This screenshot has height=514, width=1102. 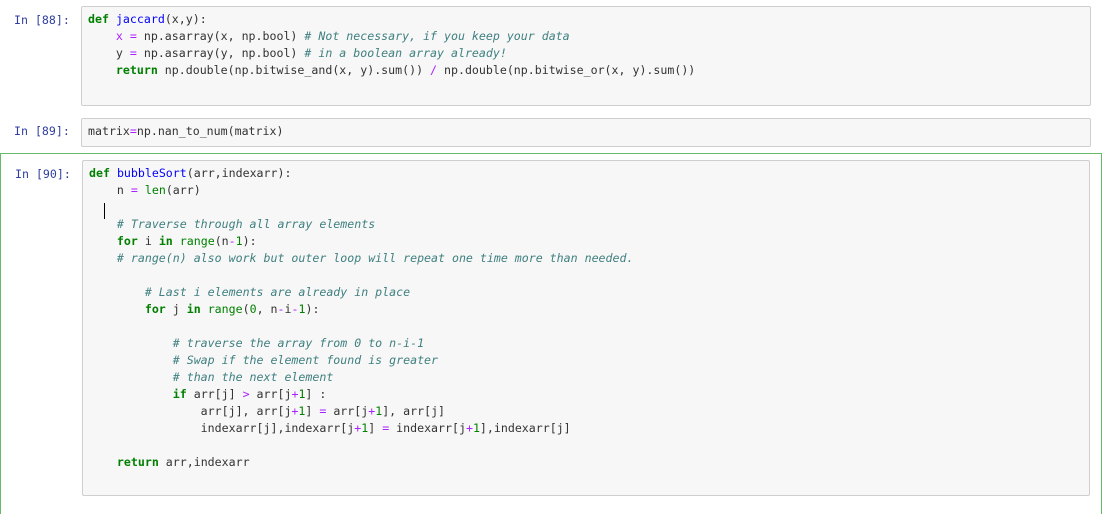 I want to click on code-editor: matrix=np.nan_to_num(matrix), so click(x=586, y=132).